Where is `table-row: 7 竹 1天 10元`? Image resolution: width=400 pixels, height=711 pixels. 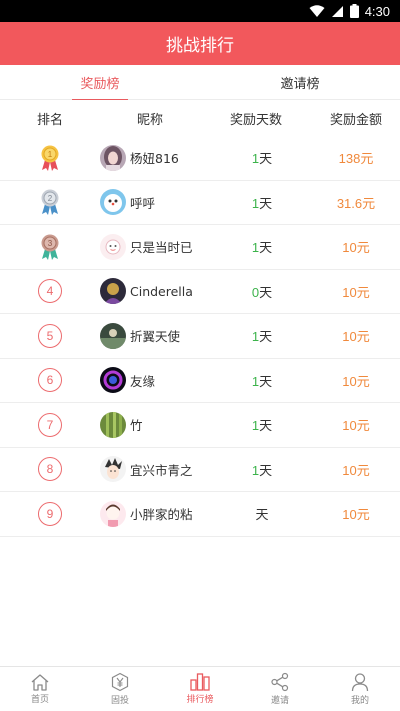 table-row: 7 竹 1天 10元 is located at coordinates (200, 425).